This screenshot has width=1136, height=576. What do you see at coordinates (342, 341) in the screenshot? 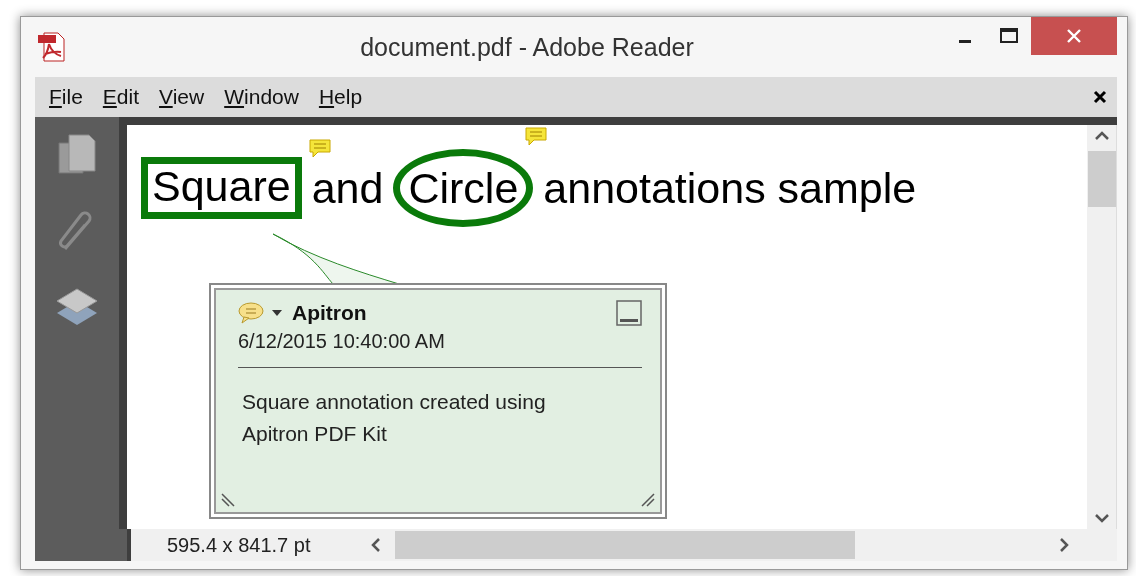
I see `annotation-date: 6/12/2015 10:40:00 AM` at bounding box center [342, 341].